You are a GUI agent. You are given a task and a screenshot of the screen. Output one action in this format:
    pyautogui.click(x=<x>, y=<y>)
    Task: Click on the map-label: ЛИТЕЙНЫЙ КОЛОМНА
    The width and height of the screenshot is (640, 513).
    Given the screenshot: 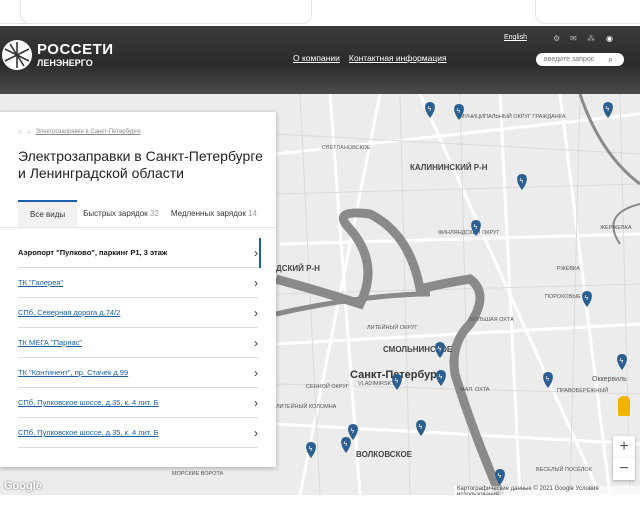 What is the action you would take?
    pyautogui.click(x=306, y=406)
    